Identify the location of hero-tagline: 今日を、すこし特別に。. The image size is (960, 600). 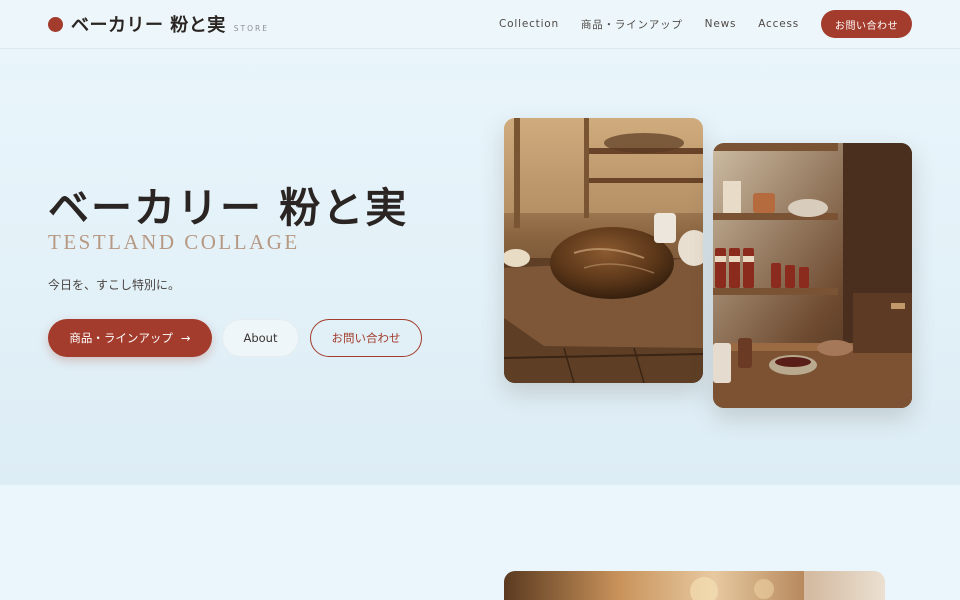
(114, 285).